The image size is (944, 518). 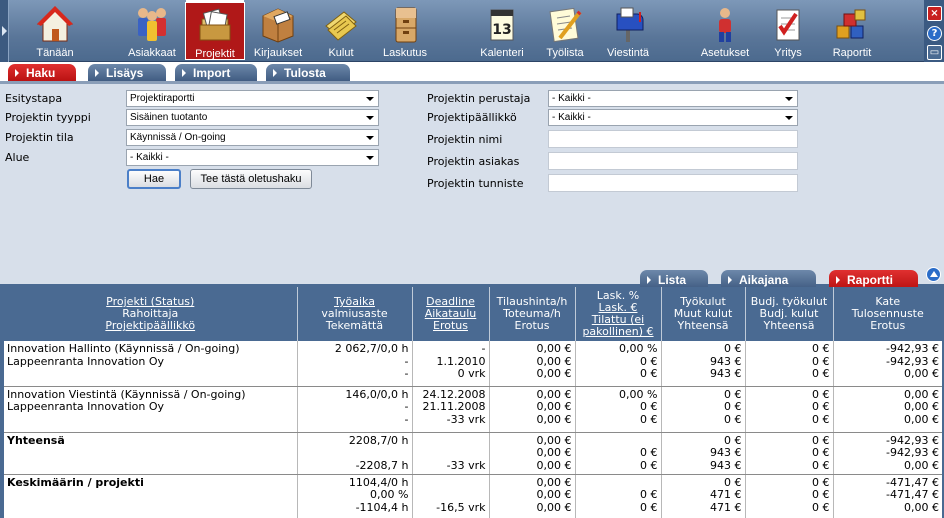 I want to click on project-id-input, so click(x=673, y=183).